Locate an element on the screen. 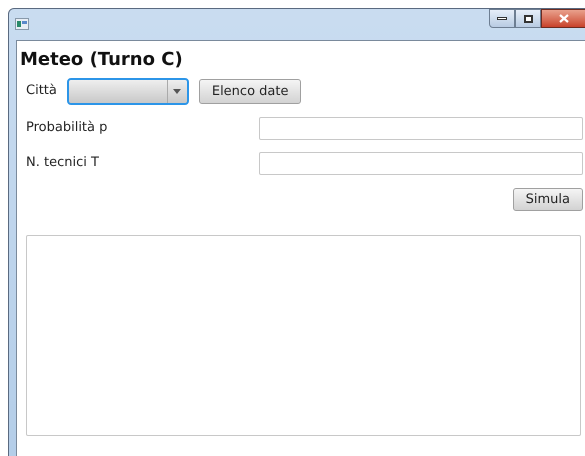 This screenshot has width=585, height=456. dropdown-caret-icon is located at coordinates (177, 91).